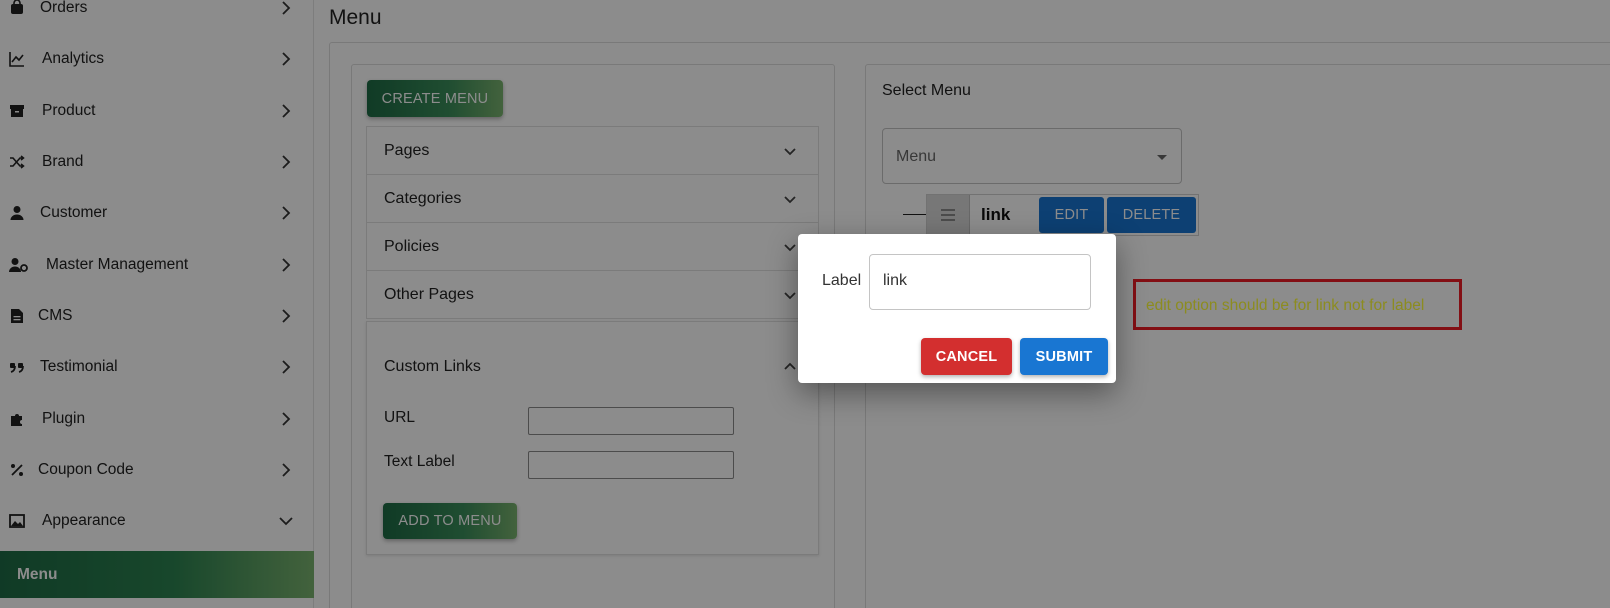 This screenshot has width=1610, height=608. What do you see at coordinates (842, 280) in the screenshot?
I see `label-field-label: Label` at bounding box center [842, 280].